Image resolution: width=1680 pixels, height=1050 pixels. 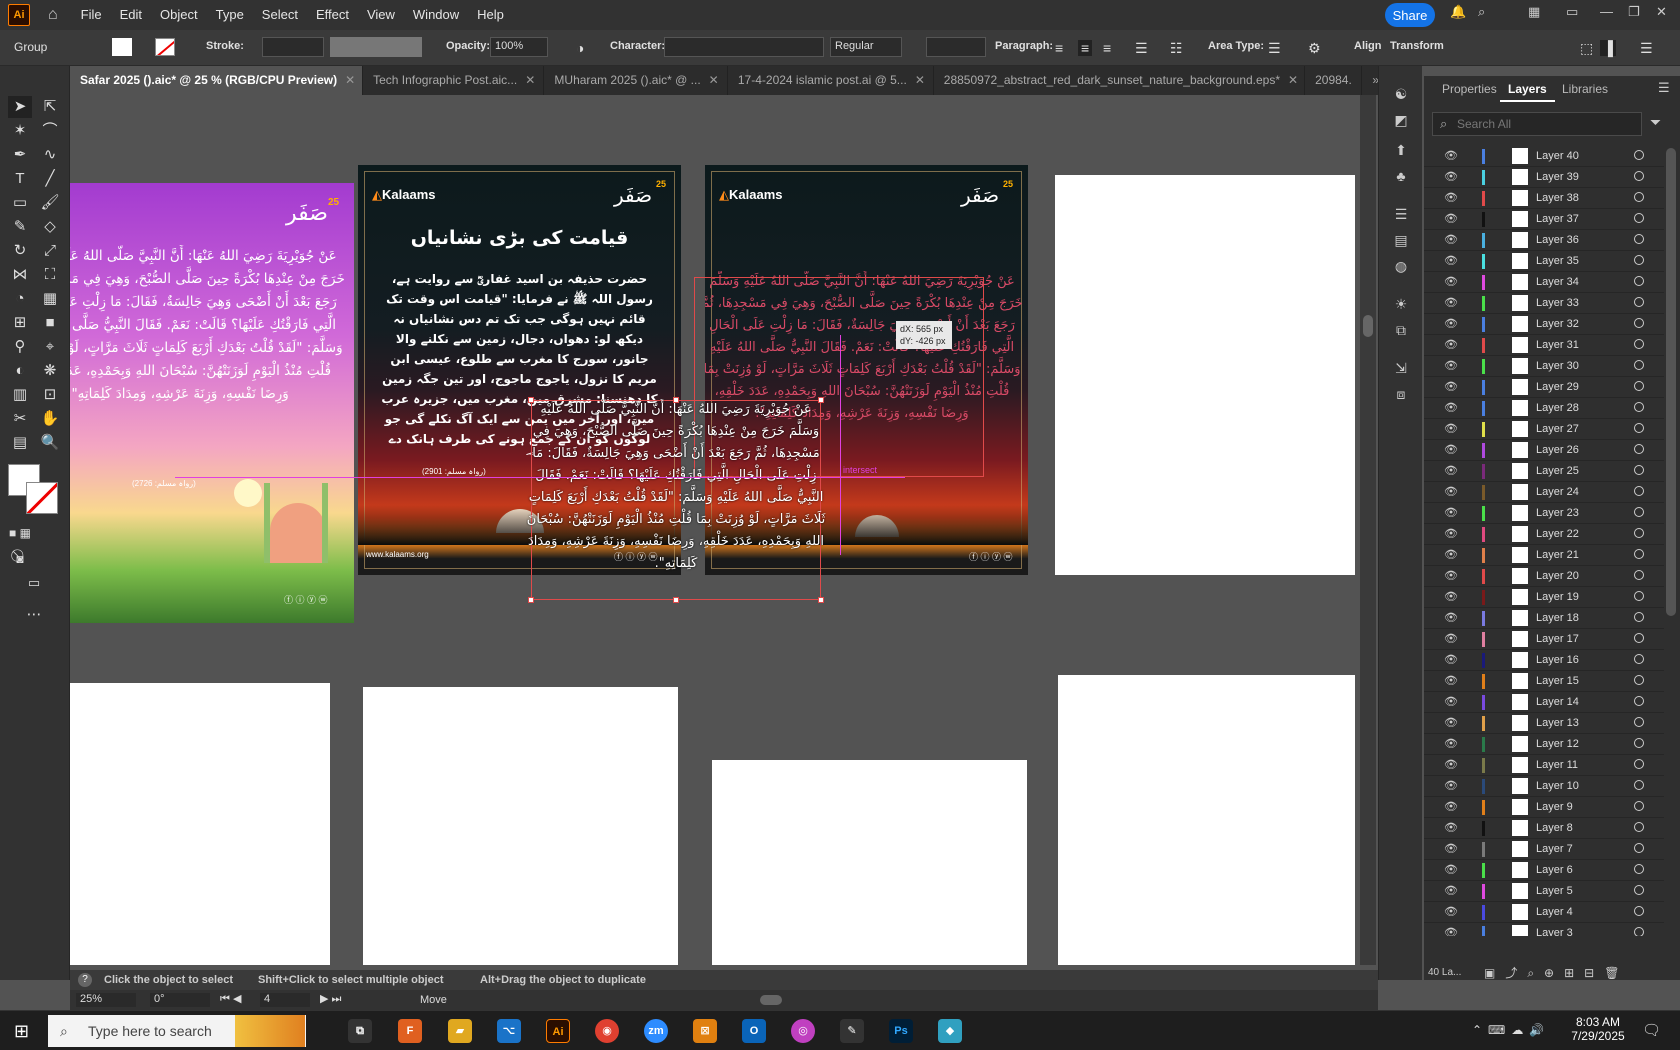 I want to click on windows-start-icon: ⊞, so click(x=21, y=1031).